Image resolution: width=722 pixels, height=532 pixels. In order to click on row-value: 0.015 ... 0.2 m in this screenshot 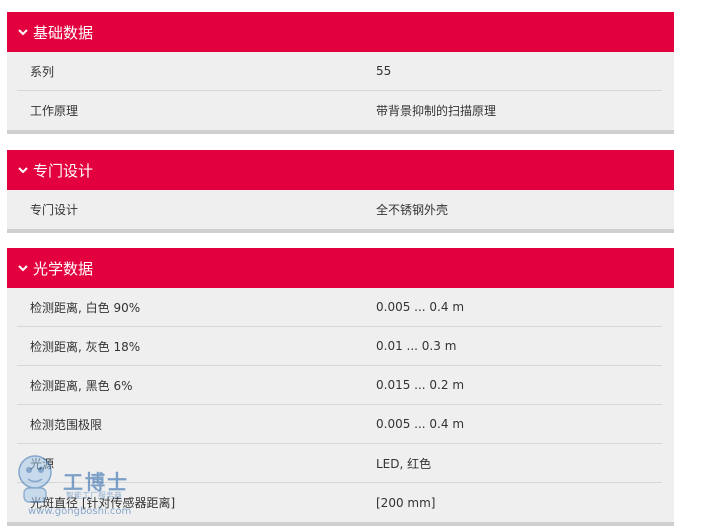, I will do `click(420, 385)`.